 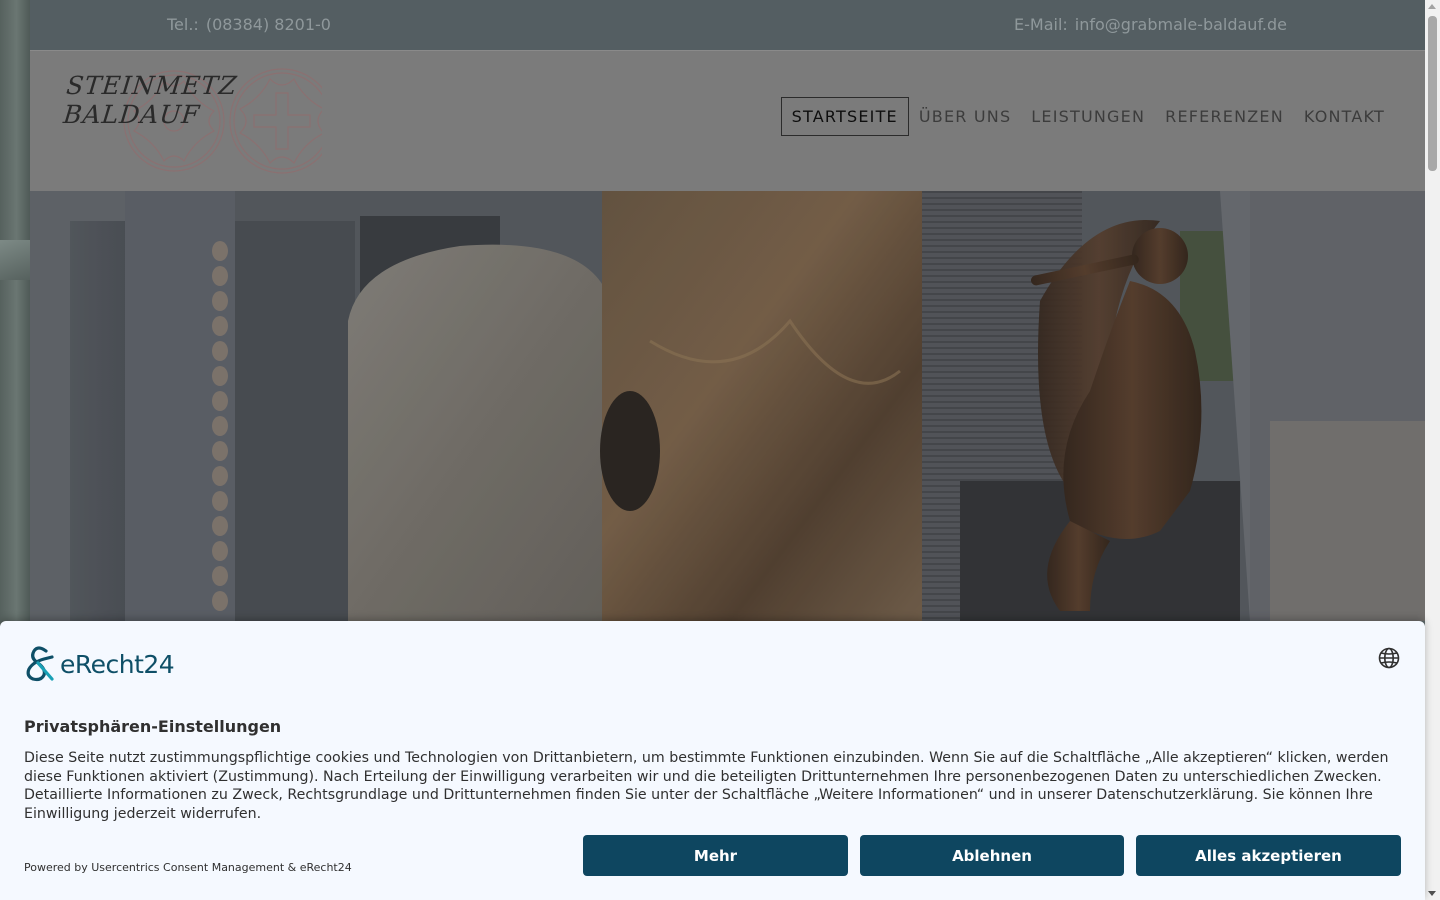 I want to click on nav-item-startseite: STARTSEITE, so click(x=844, y=116).